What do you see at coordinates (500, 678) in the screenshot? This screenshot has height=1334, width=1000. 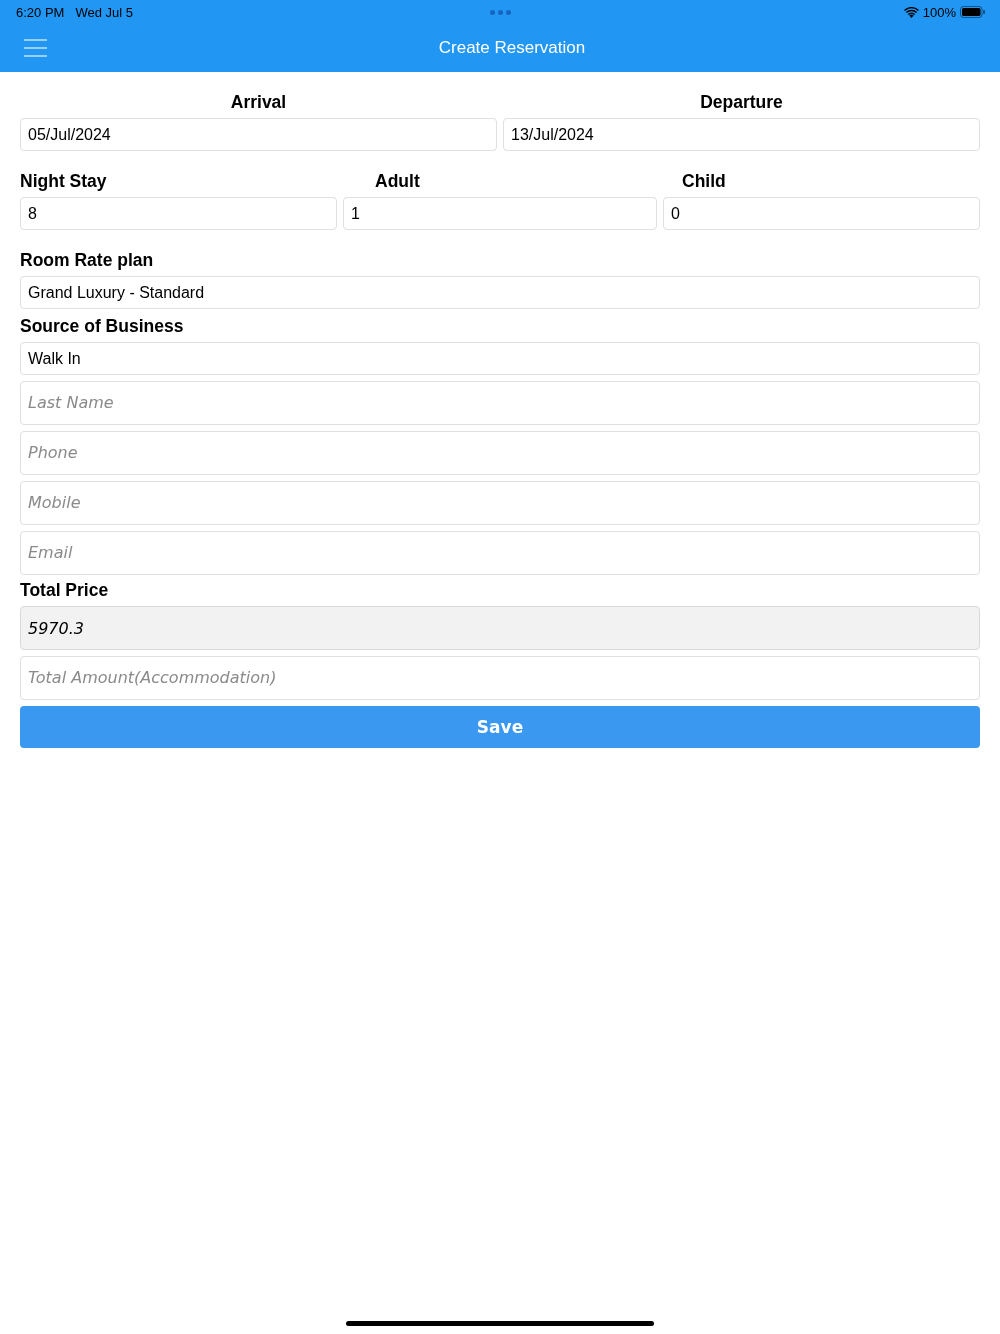 I see `input-field: Total Amount(Accommodation)` at bounding box center [500, 678].